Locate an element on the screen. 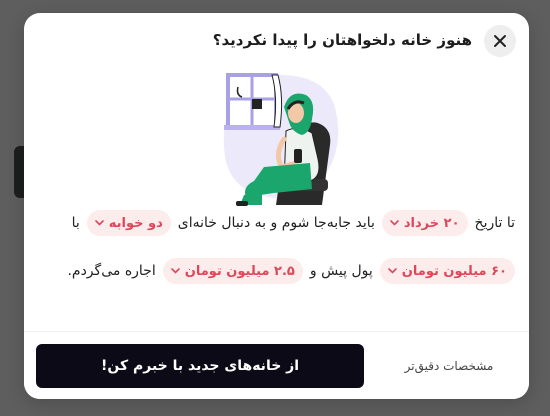 The image size is (550, 416). more-details-link: مشخصات دقیق‌تر is located at coordinates (449, 366).